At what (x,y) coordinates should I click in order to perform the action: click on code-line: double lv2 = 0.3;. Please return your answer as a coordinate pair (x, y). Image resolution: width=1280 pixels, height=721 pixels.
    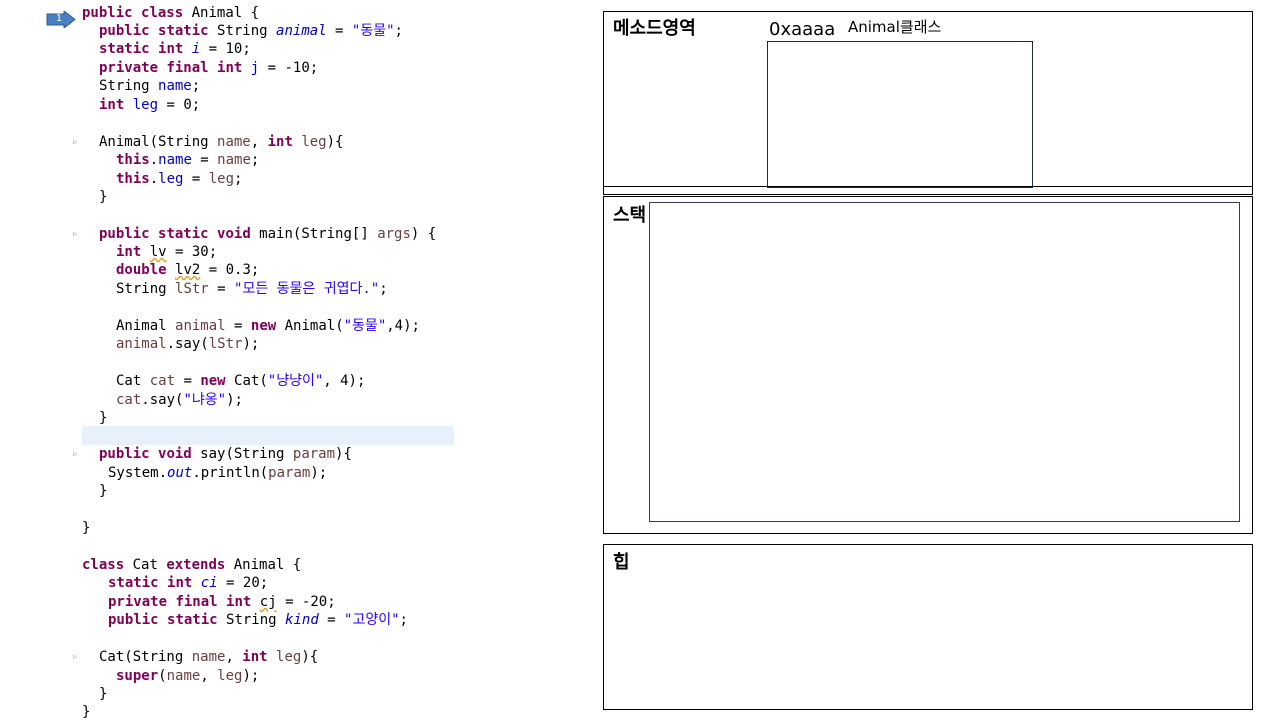
    Looking at the image, I should click on (187, 270).